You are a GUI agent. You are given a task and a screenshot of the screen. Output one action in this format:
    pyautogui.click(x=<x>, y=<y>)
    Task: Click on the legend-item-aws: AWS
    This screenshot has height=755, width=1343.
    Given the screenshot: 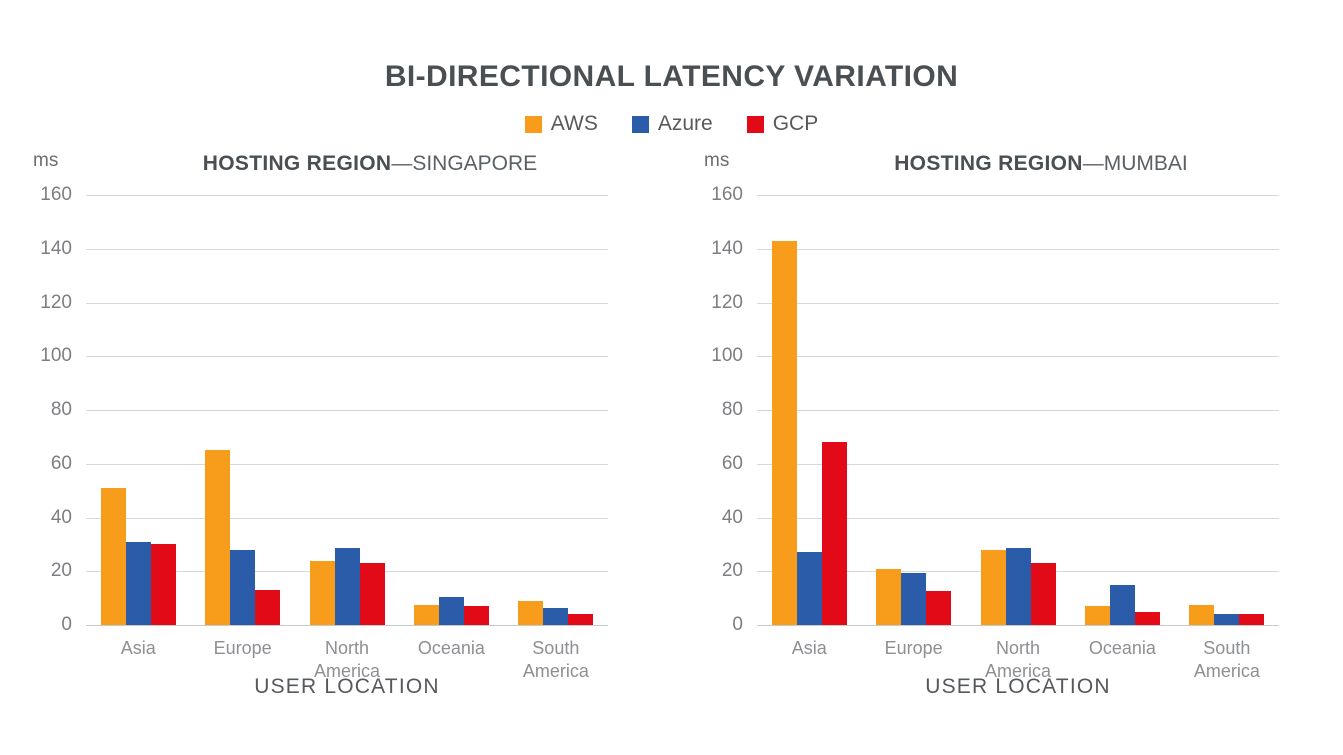 What is the action you would take?
    pyautogui.click(x=561, y=124)
    